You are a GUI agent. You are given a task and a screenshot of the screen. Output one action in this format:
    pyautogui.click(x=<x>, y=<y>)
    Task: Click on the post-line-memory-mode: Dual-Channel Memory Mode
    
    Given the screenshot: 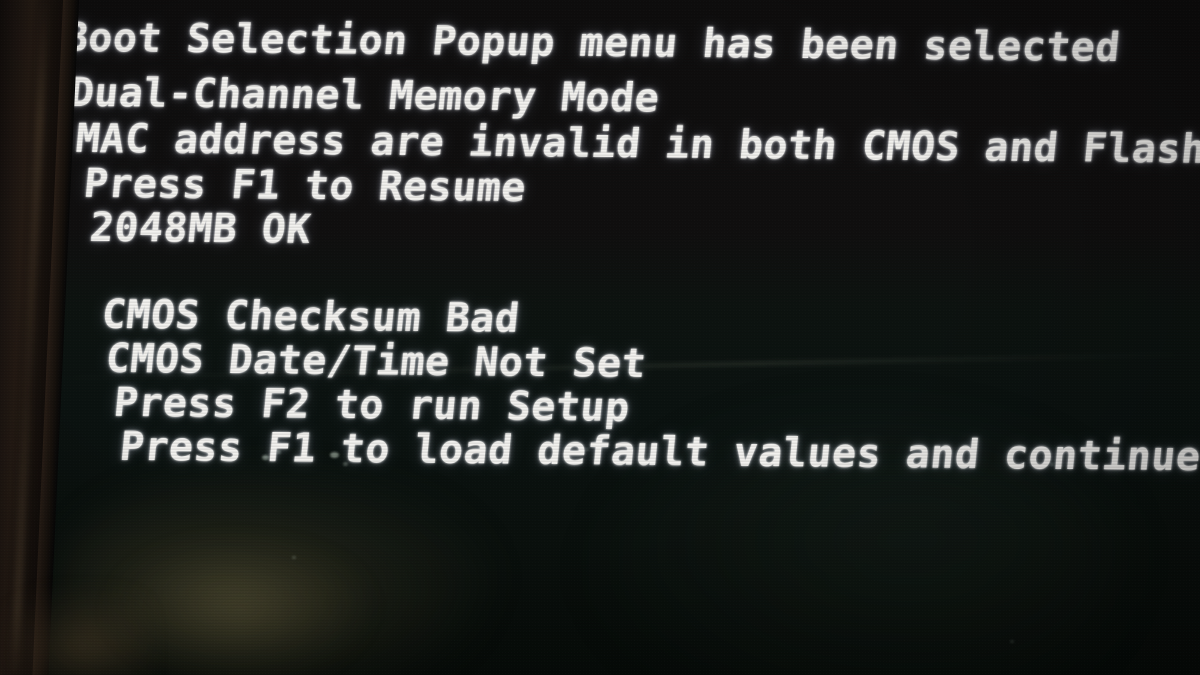 What is the action you would take?
    pyautogui.click(x=364, y=96)
    